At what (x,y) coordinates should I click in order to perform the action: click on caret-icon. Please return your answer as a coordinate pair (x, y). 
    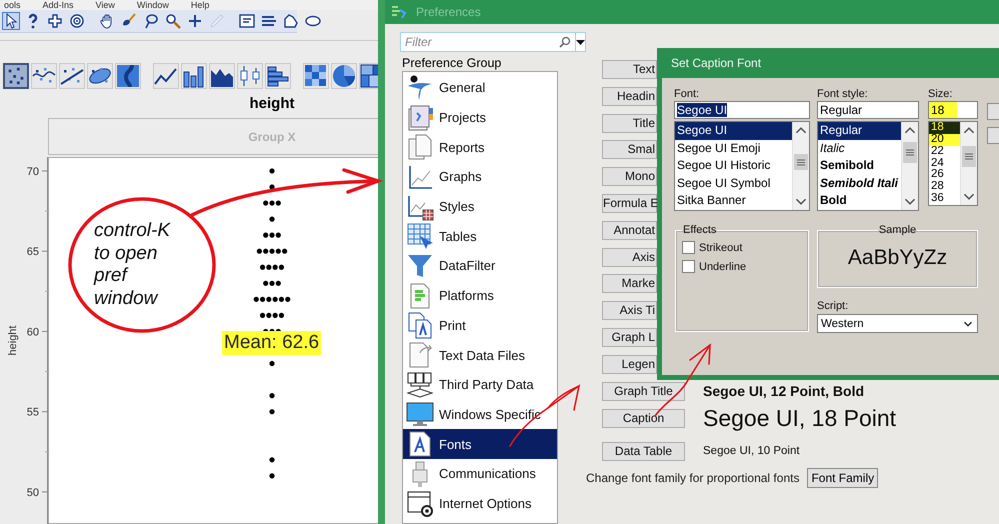
    Looking at the image, I should click on (580, 42).